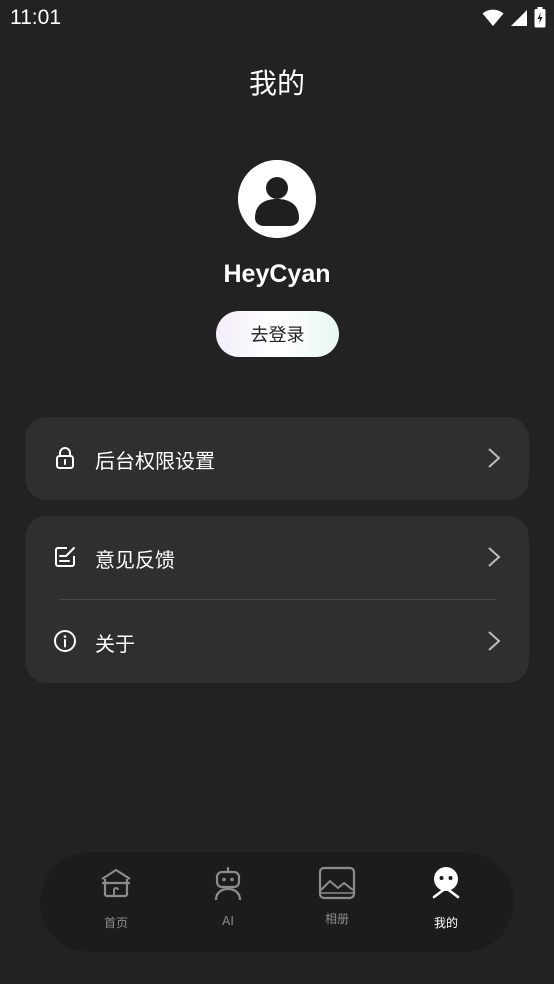 The image size is (554, 984). Describe the element at coordinates (446, 902) in the screenshot. I see `nav-item-mine: 我的` at that location.